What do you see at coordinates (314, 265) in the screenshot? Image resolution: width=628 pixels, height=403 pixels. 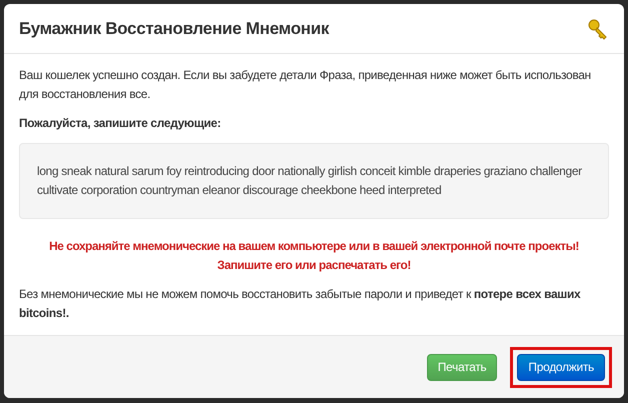 I see `warning-text: Запишите его или распечатать его!` at bounding box center [314, 265].